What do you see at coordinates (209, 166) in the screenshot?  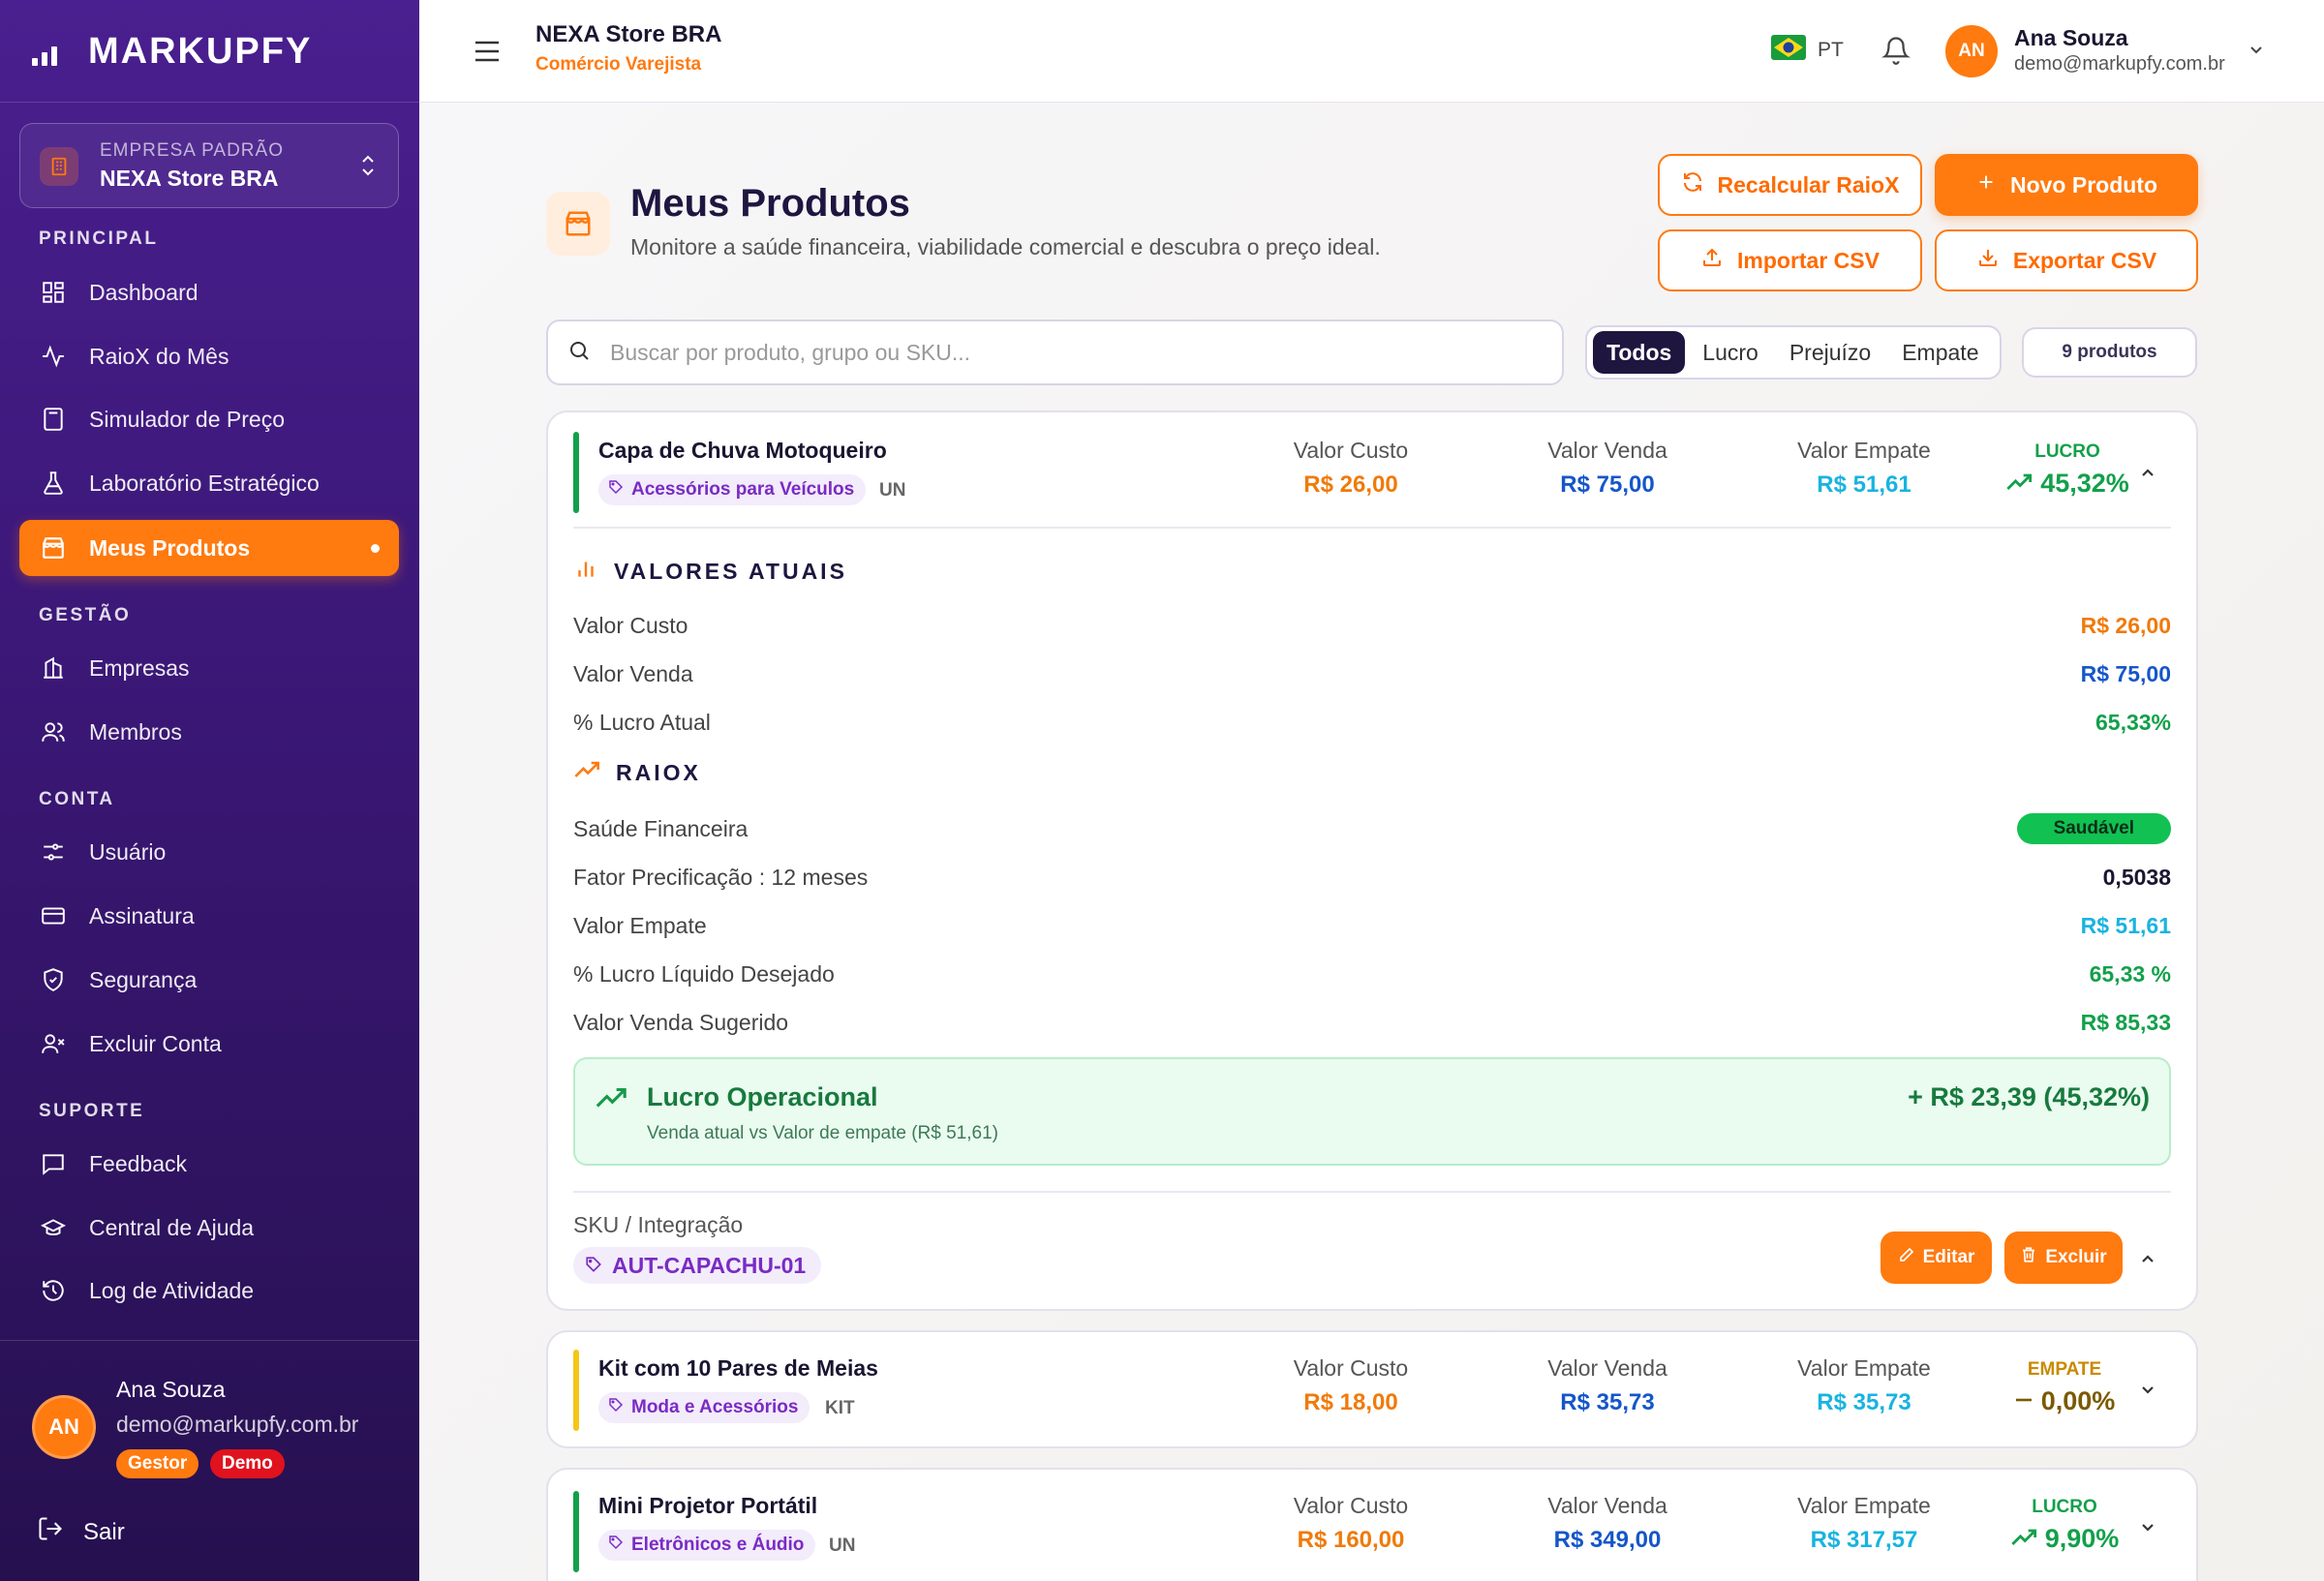 I see `company-selector: EMPRESA PADRÃO NEXA Store BRA` at bounding box center [209, 166].